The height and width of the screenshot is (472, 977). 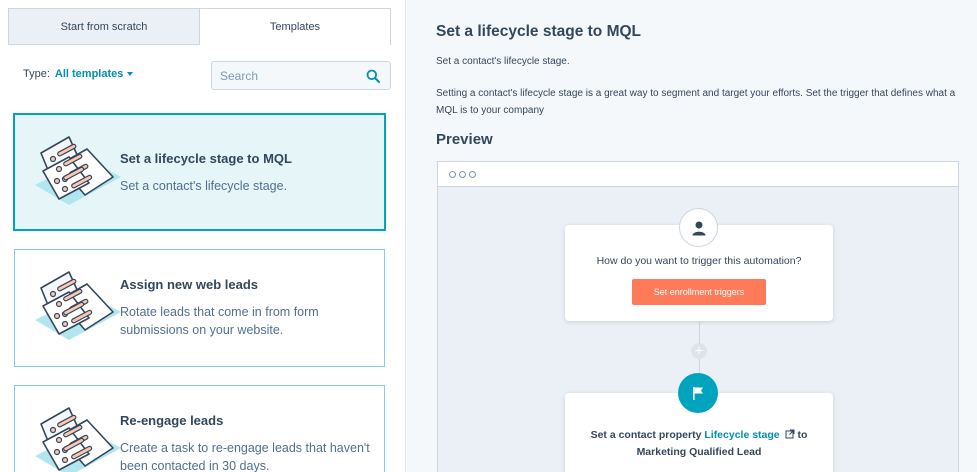 What do you see at coordinates (503, 61) in the screenshot?
I see `detail-subtitle: Set a contact's lifecycle stage.` at bounding box center [503, 61].